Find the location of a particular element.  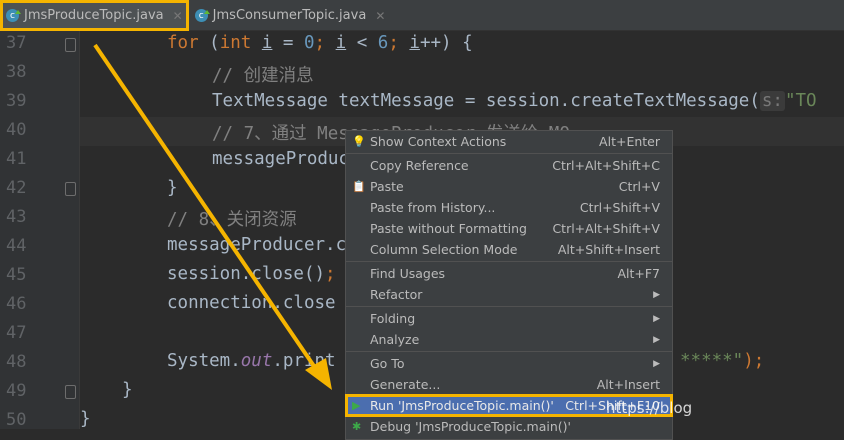

watermark: https://blog is located at coordinates (649, 408).